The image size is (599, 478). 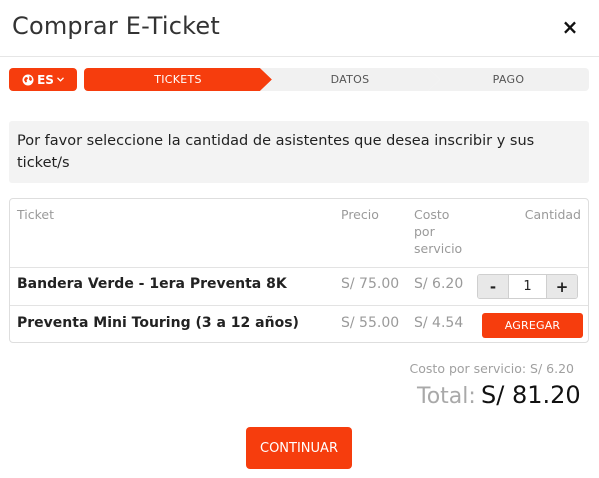 I want to click on total-label: Total:, so click(x=446, y=396).